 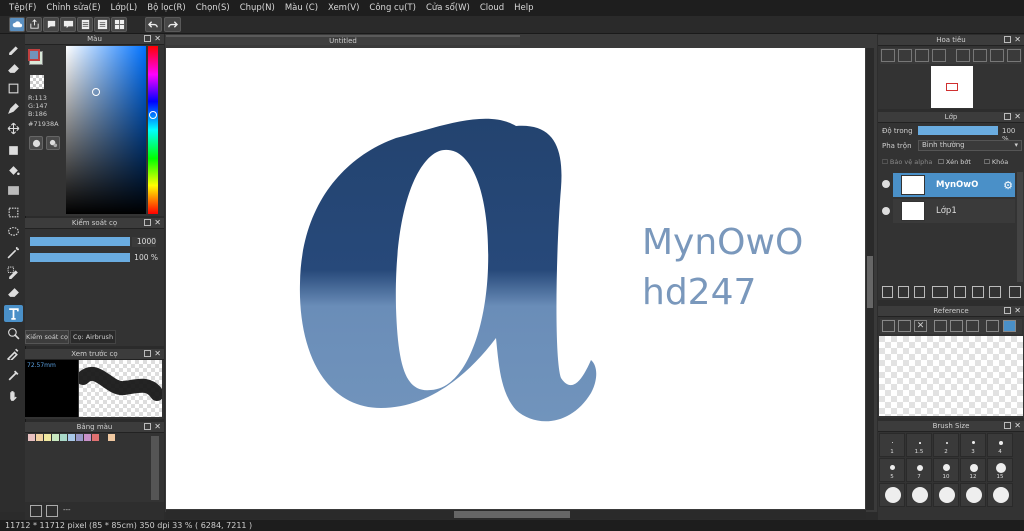 What do you see at coordinates (516, 514) in the screenshot?
I see `horizontal-scrollbar` at bounding box center [516, 514].